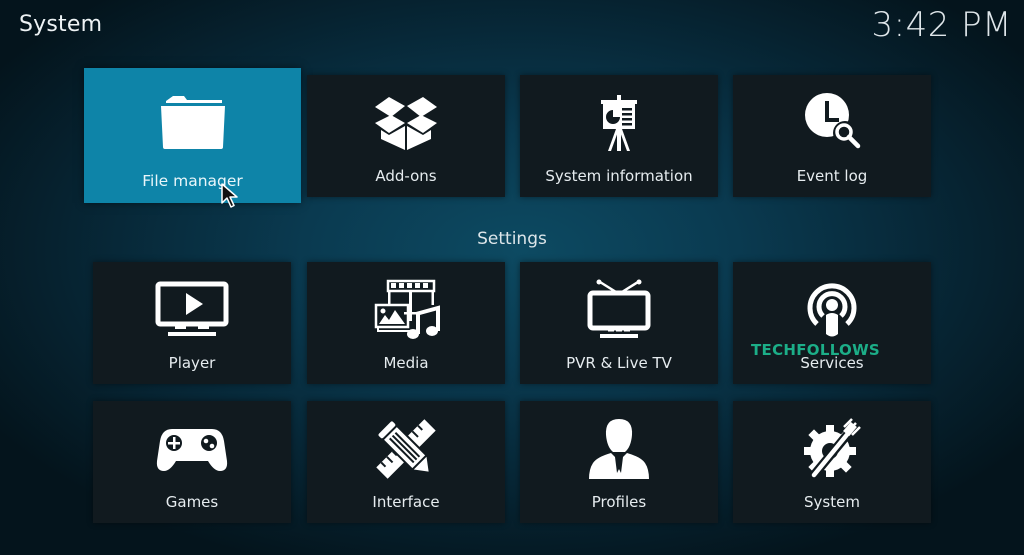 Image resolution: width=1024 pixels, height=555 pixels. I want to click on tile-add-ons: Add-ons, so click(406, 136).